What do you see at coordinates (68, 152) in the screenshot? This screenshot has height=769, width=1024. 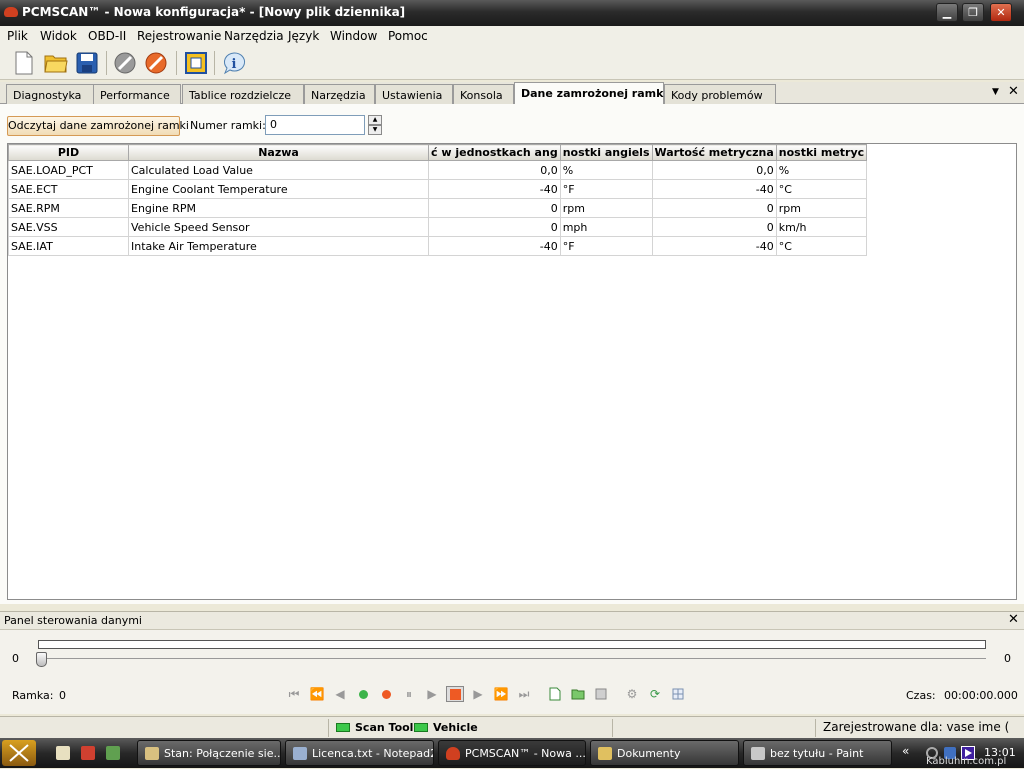 I see `column-header-pid: PID` at bounding box center [68, 152].